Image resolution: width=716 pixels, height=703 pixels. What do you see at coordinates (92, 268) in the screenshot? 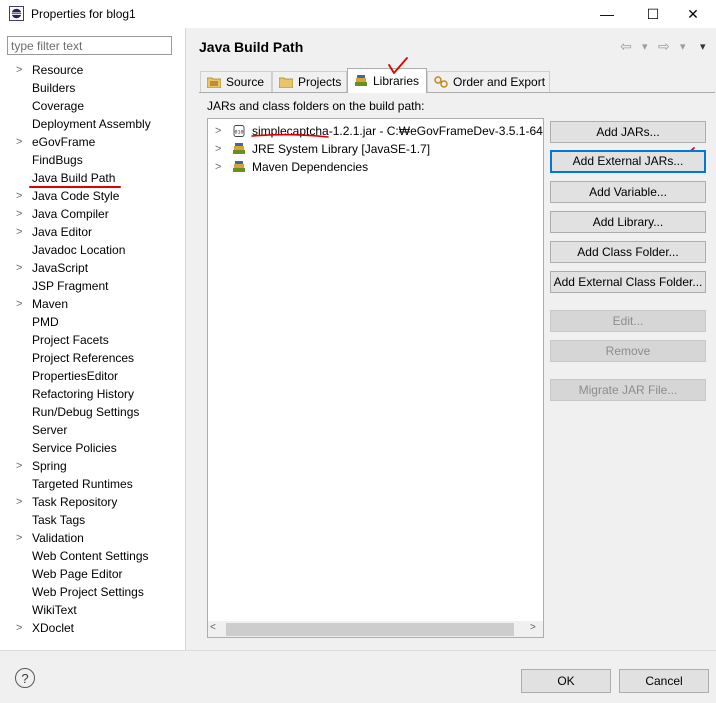
I see `tree-item: > JavaScript` at bounding box center [92, 268].